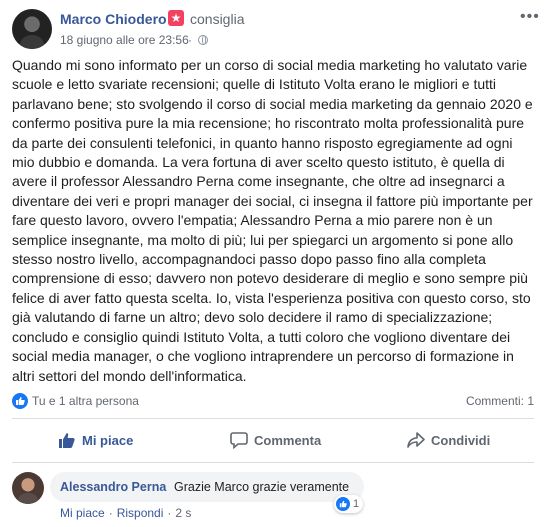 Image resolution: width=546 pixels, height=527 pixels. What do you see at coordinates (262, 487) in the screenshot?
I see `comment-text: Grazie Marco grazie veramente` at bounding box center [262, 487].